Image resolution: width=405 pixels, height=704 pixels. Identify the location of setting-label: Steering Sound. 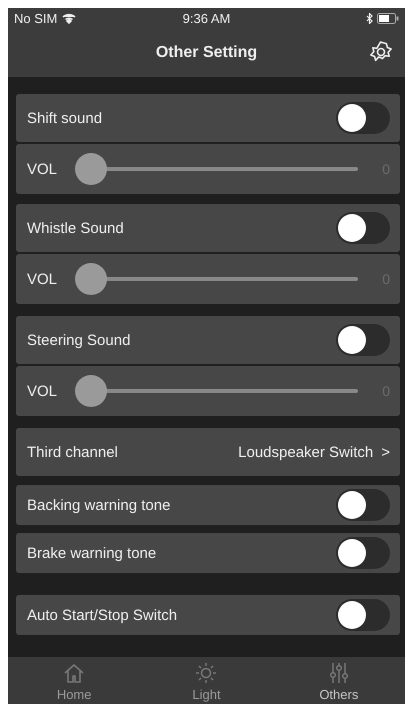
(78, 340).